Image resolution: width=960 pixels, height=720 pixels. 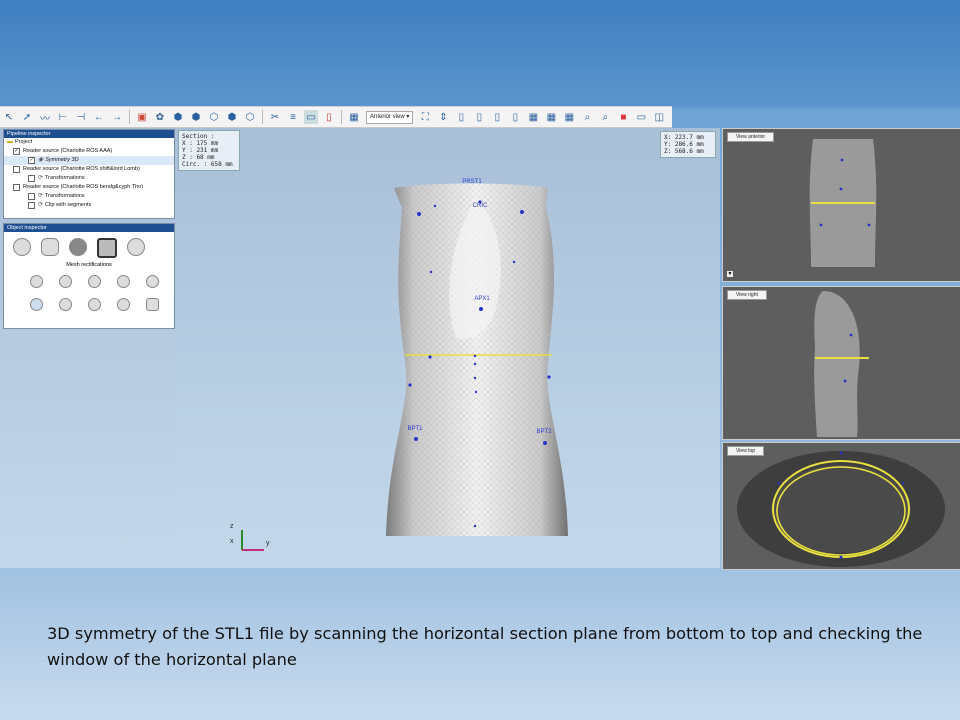 I want to click on color-icon: ■, so click(x=623, y=117).